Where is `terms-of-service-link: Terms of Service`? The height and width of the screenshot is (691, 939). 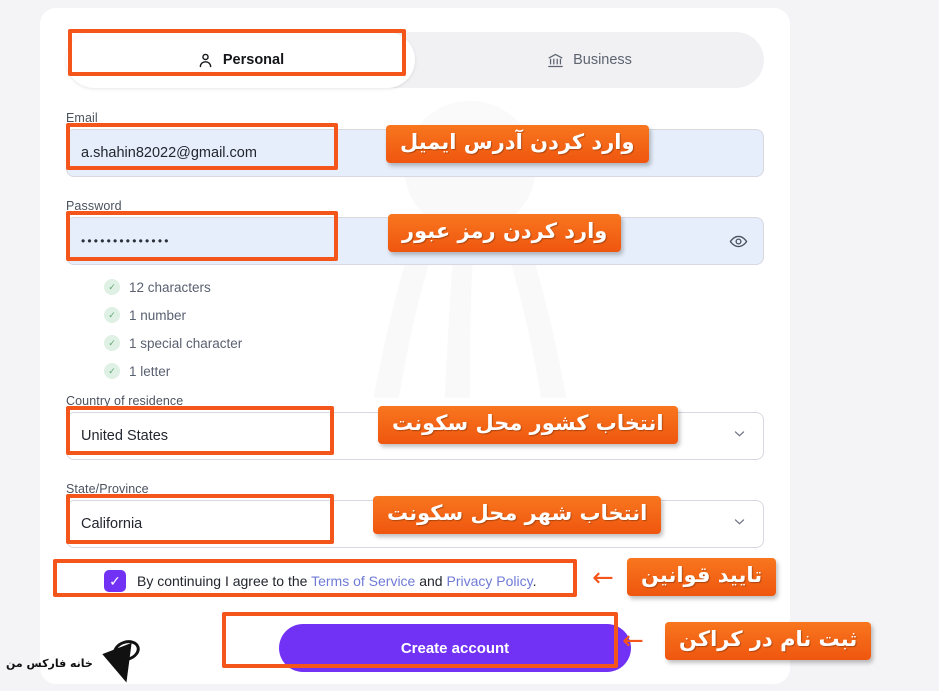 terms-of-service-link: Terms of Service is located at coordinates (363, 581).